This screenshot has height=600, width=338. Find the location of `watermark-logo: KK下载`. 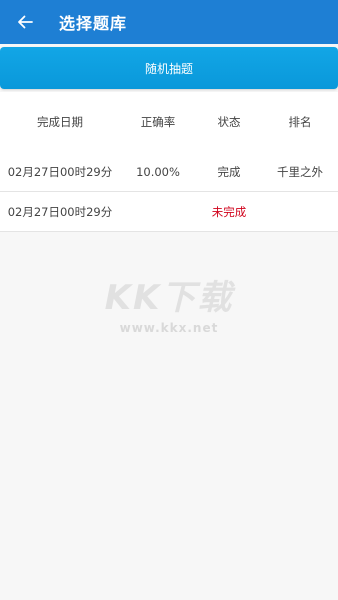

watermark-logo: KK下载 is located at coordinates (169, 298).